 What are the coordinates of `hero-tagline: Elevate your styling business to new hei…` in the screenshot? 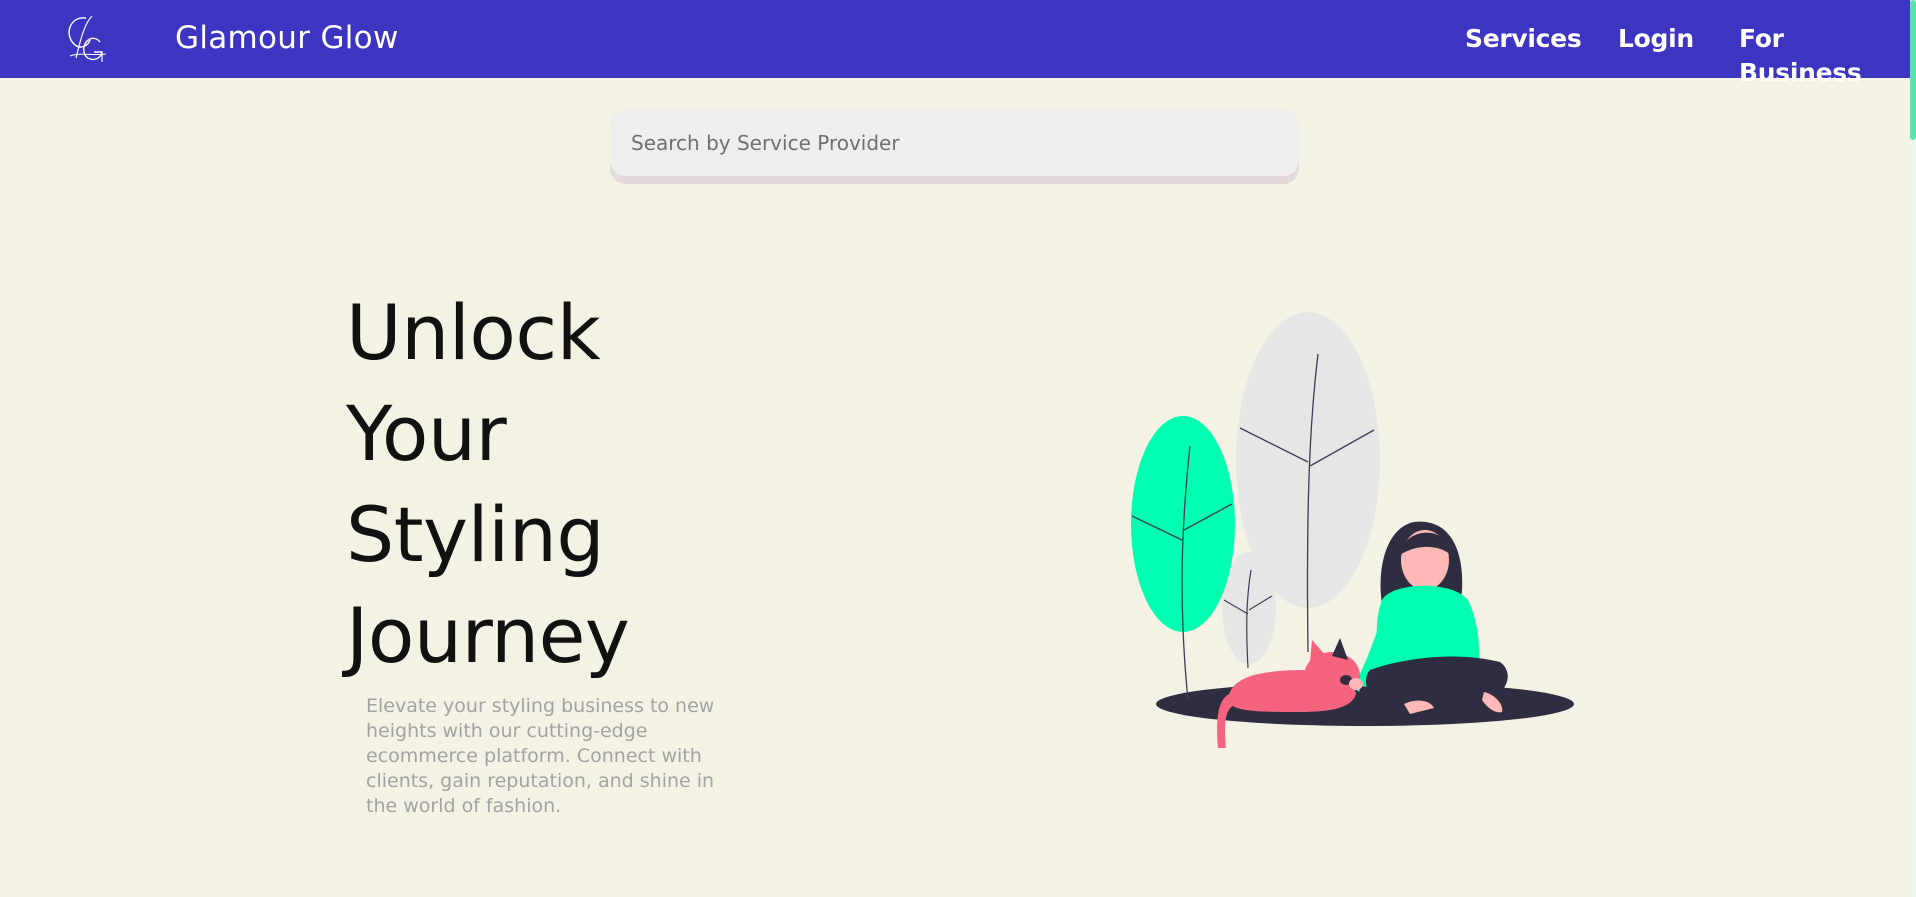 It's located at (540, 756).